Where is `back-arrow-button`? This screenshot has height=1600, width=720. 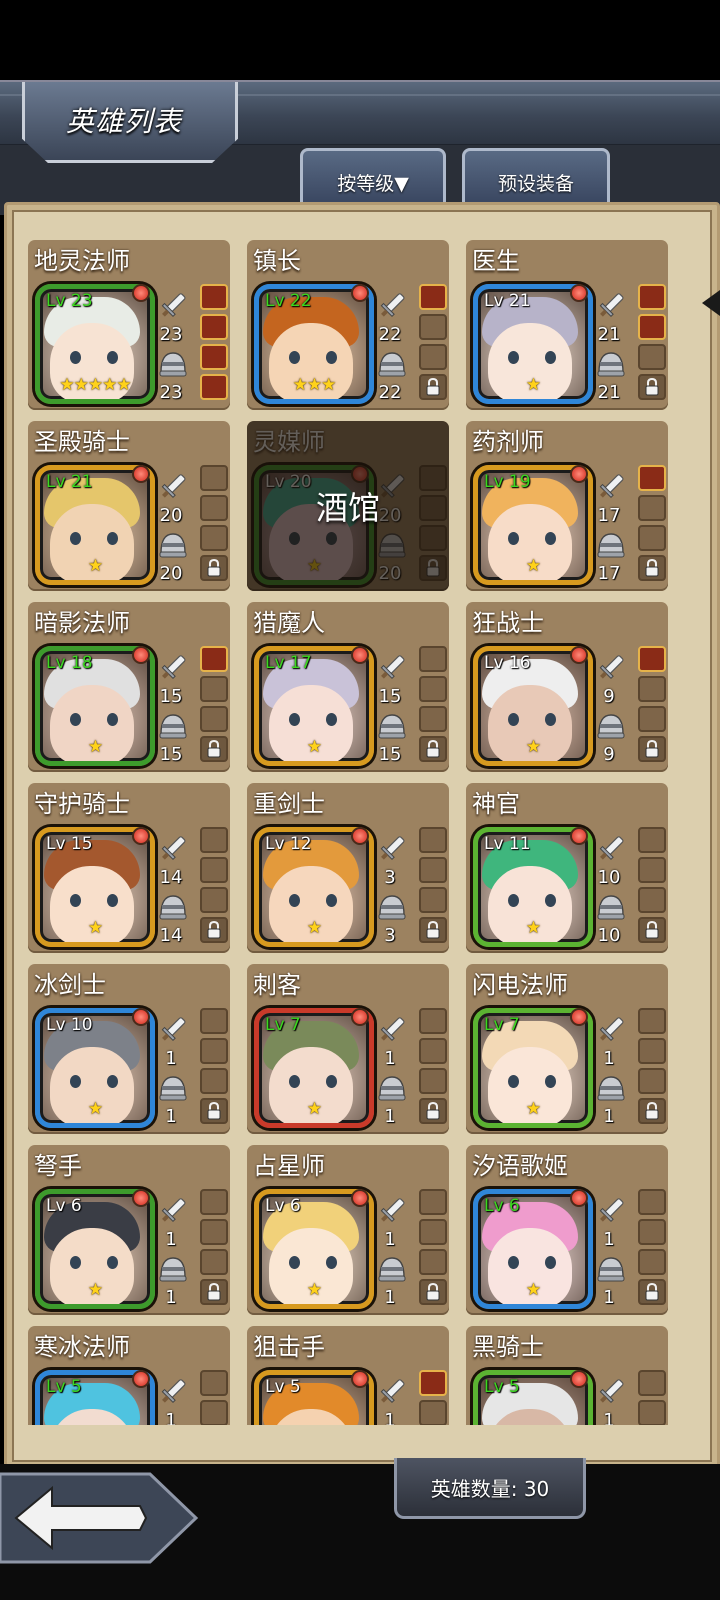
back-arrow-button is located at coordinates (100, 1518).